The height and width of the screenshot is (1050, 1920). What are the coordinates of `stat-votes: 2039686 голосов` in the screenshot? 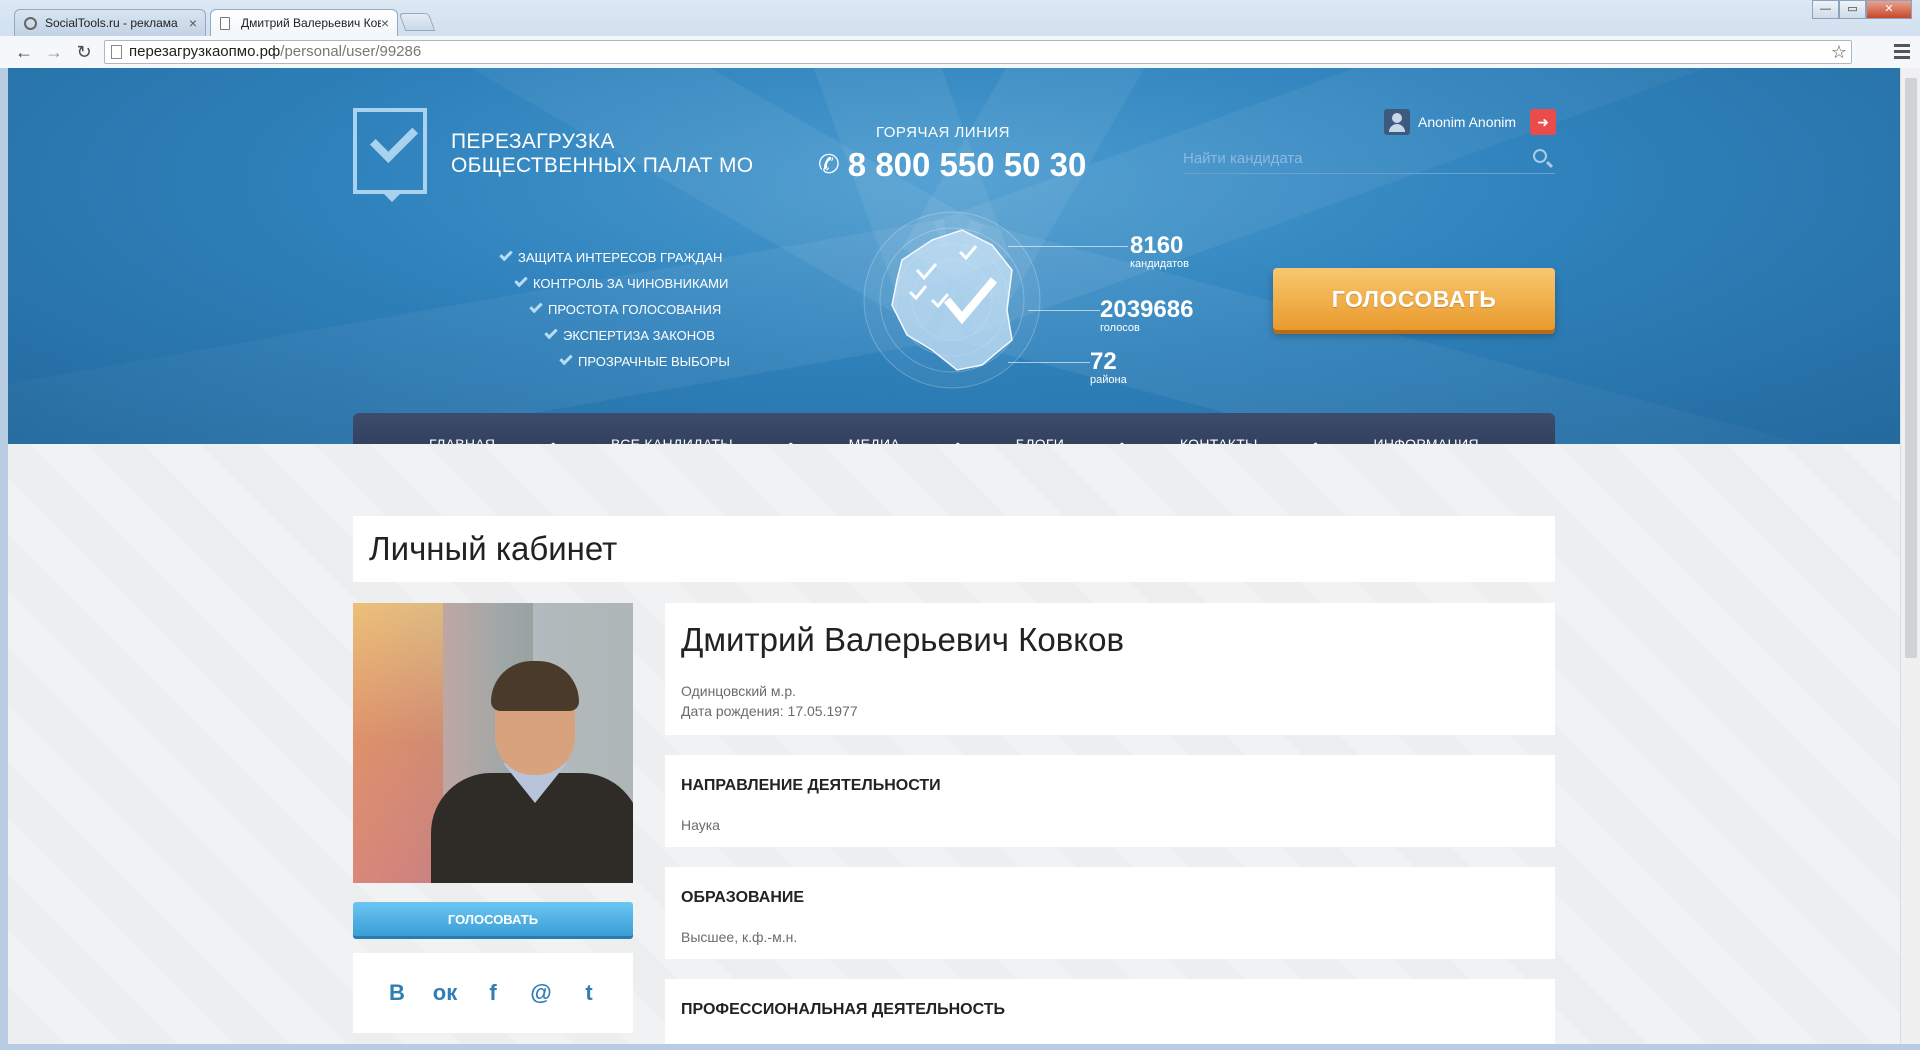 It's located at (1147, 315).